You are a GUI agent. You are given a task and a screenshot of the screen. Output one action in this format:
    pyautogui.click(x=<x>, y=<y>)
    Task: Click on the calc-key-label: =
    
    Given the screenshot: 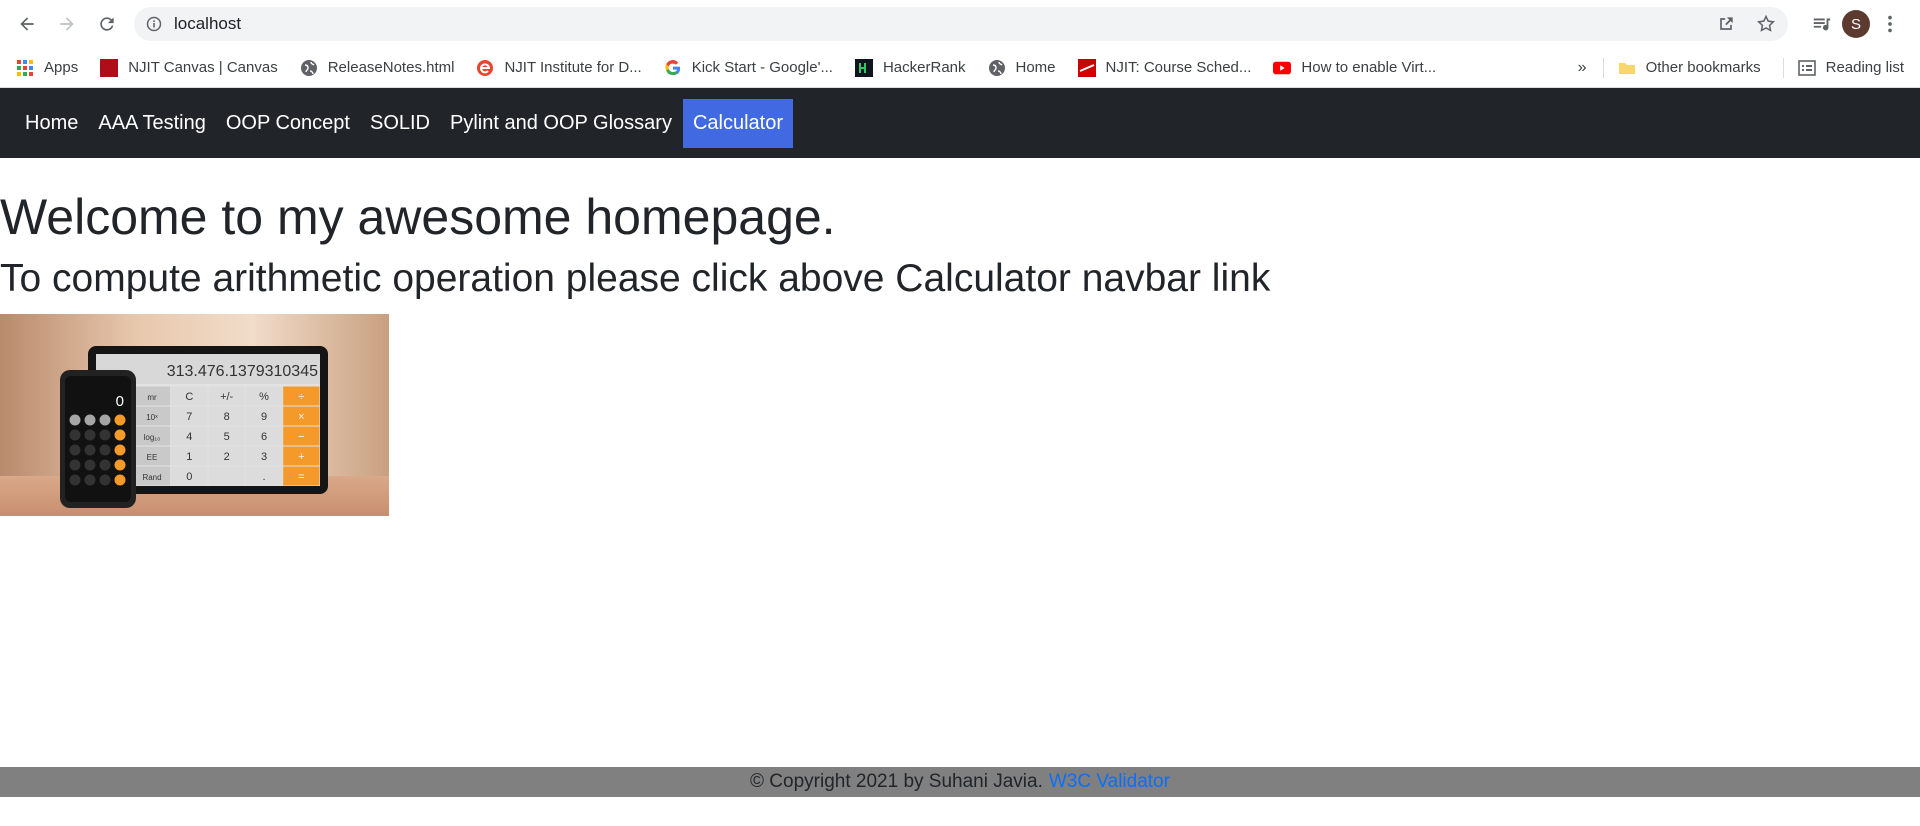 What is the action you would take?
    pyautogui.click(x=301, y=477)
    